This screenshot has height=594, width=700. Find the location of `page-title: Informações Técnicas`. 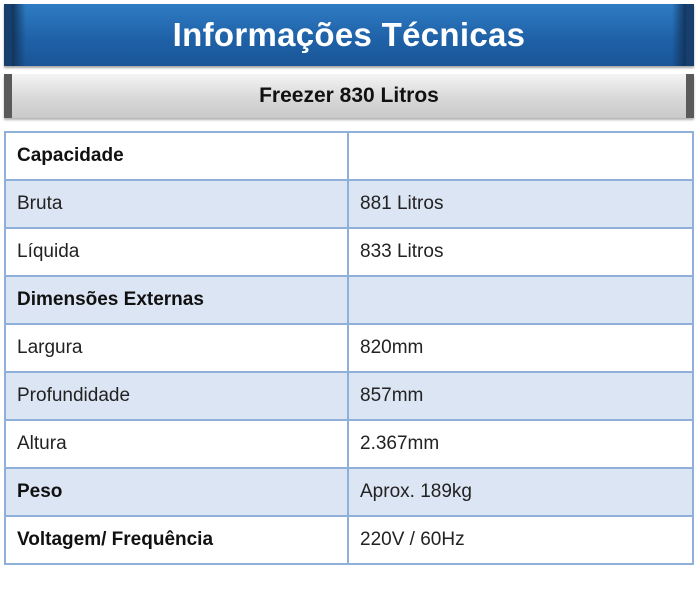

page-title: Informações Técnicas is located at coordinates (349, 34).